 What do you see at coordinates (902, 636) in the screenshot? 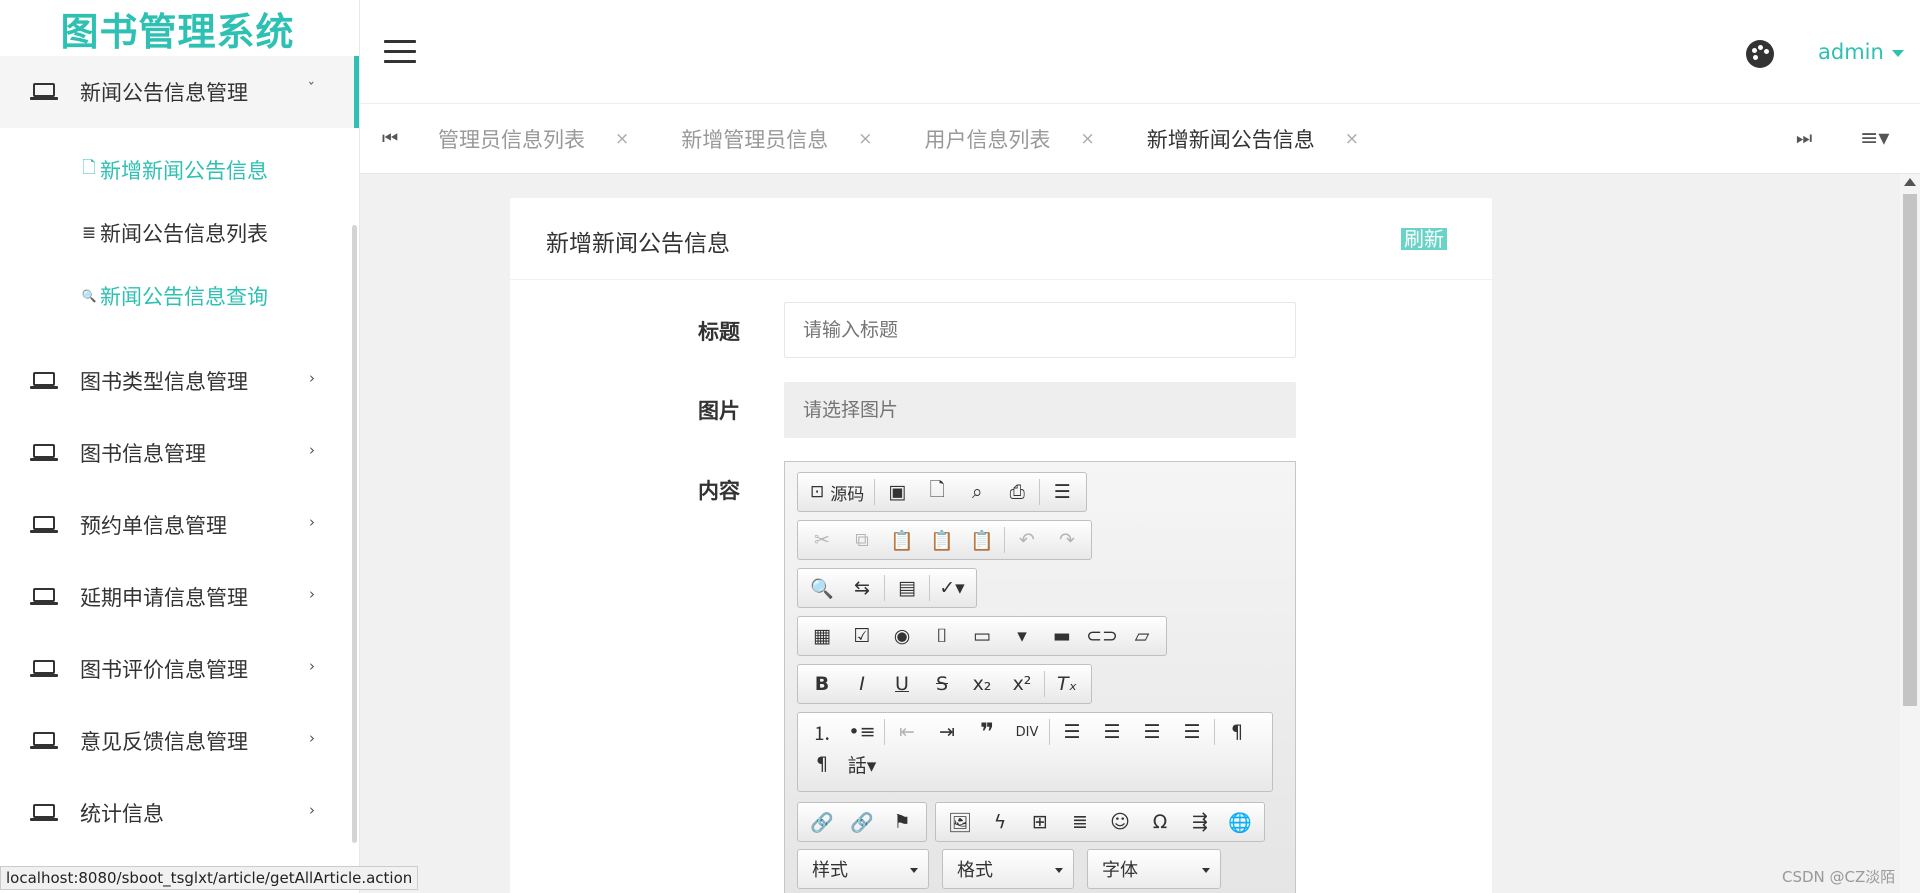
I see `radio-icon: ◉` at bounding box center [902, 636].